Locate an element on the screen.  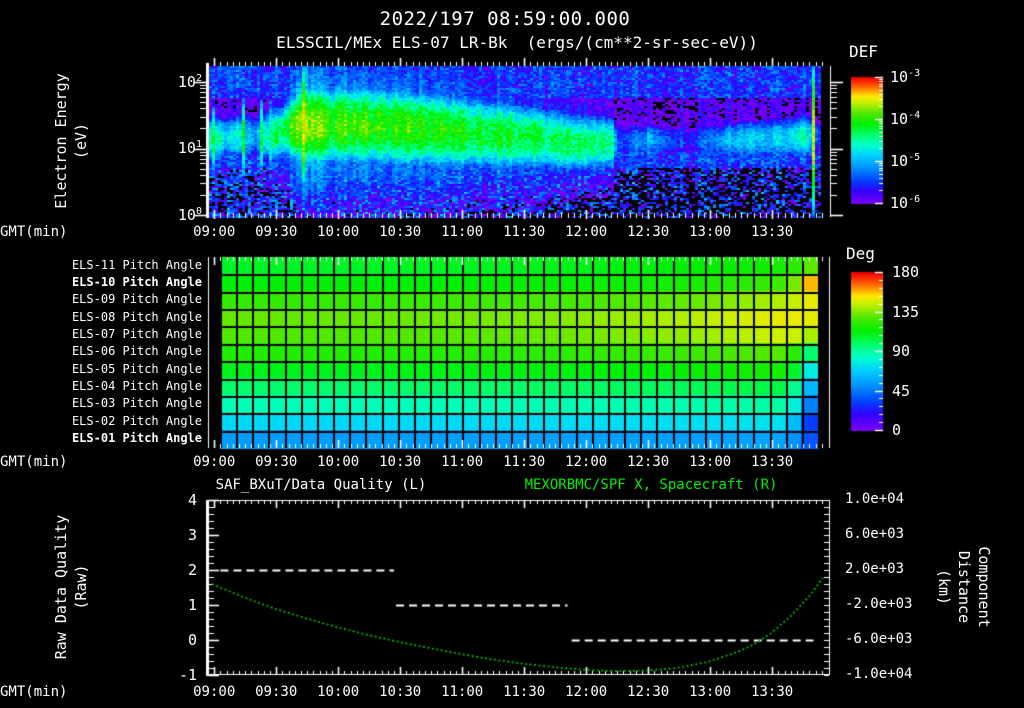
deg-tick-label: 90 is located at coordinates (901, 351).